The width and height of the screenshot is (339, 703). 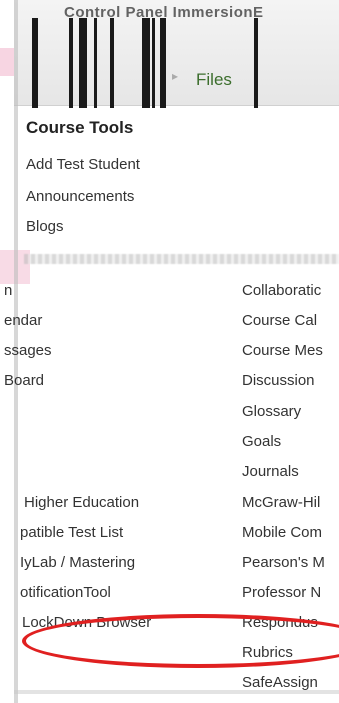 I want to click on course-tools-heading: Course Tools, so click(x=80, y=127).